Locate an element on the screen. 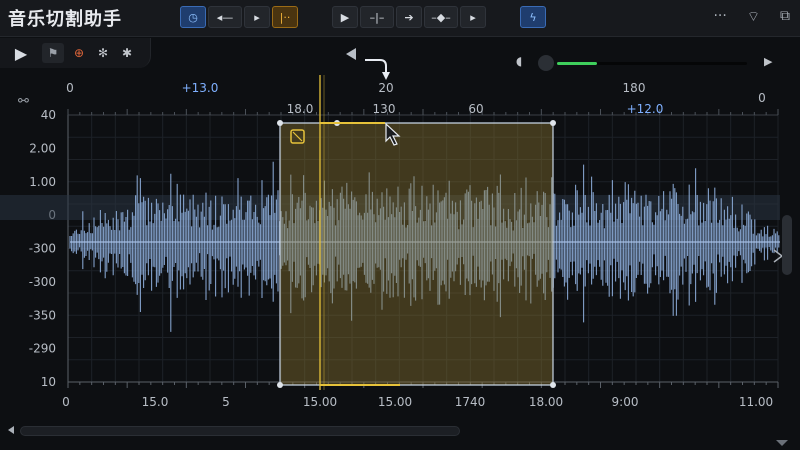 The height and width of the screenshot is (450, 800). y-axis-labels: 402.001.000-300-300-350-29010 is located at coordinates (42, 248).